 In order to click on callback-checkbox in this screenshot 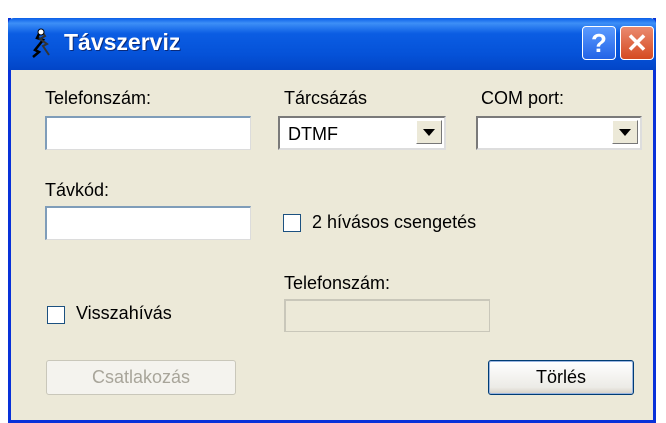, I will do `click(56, 315)`.